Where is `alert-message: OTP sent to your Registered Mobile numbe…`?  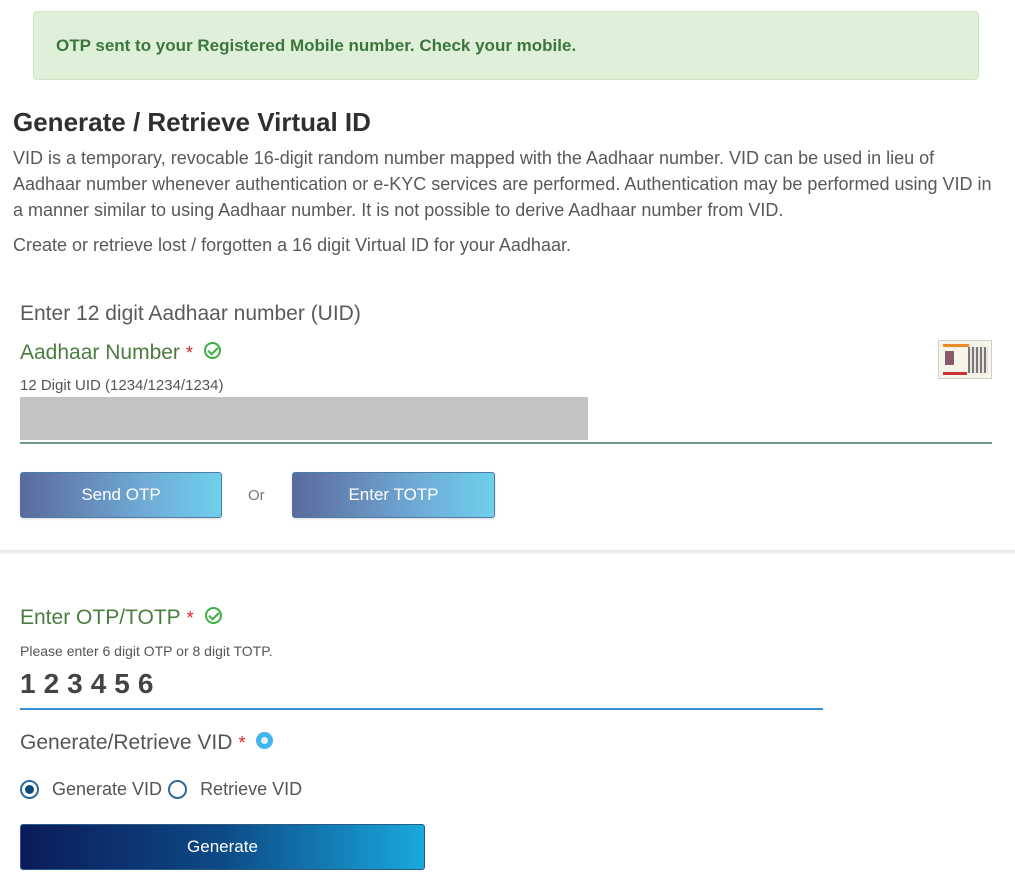
alert-message: OTP sent to your Registered Mobile numbe… is located at coordinates (316, 45).